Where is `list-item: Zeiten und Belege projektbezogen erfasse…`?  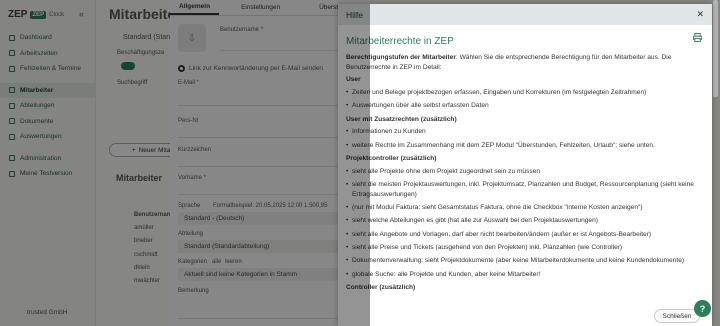
list-item: Zeiten und Belege projektbezogen erfasse… is located at coordinates (525, 93).